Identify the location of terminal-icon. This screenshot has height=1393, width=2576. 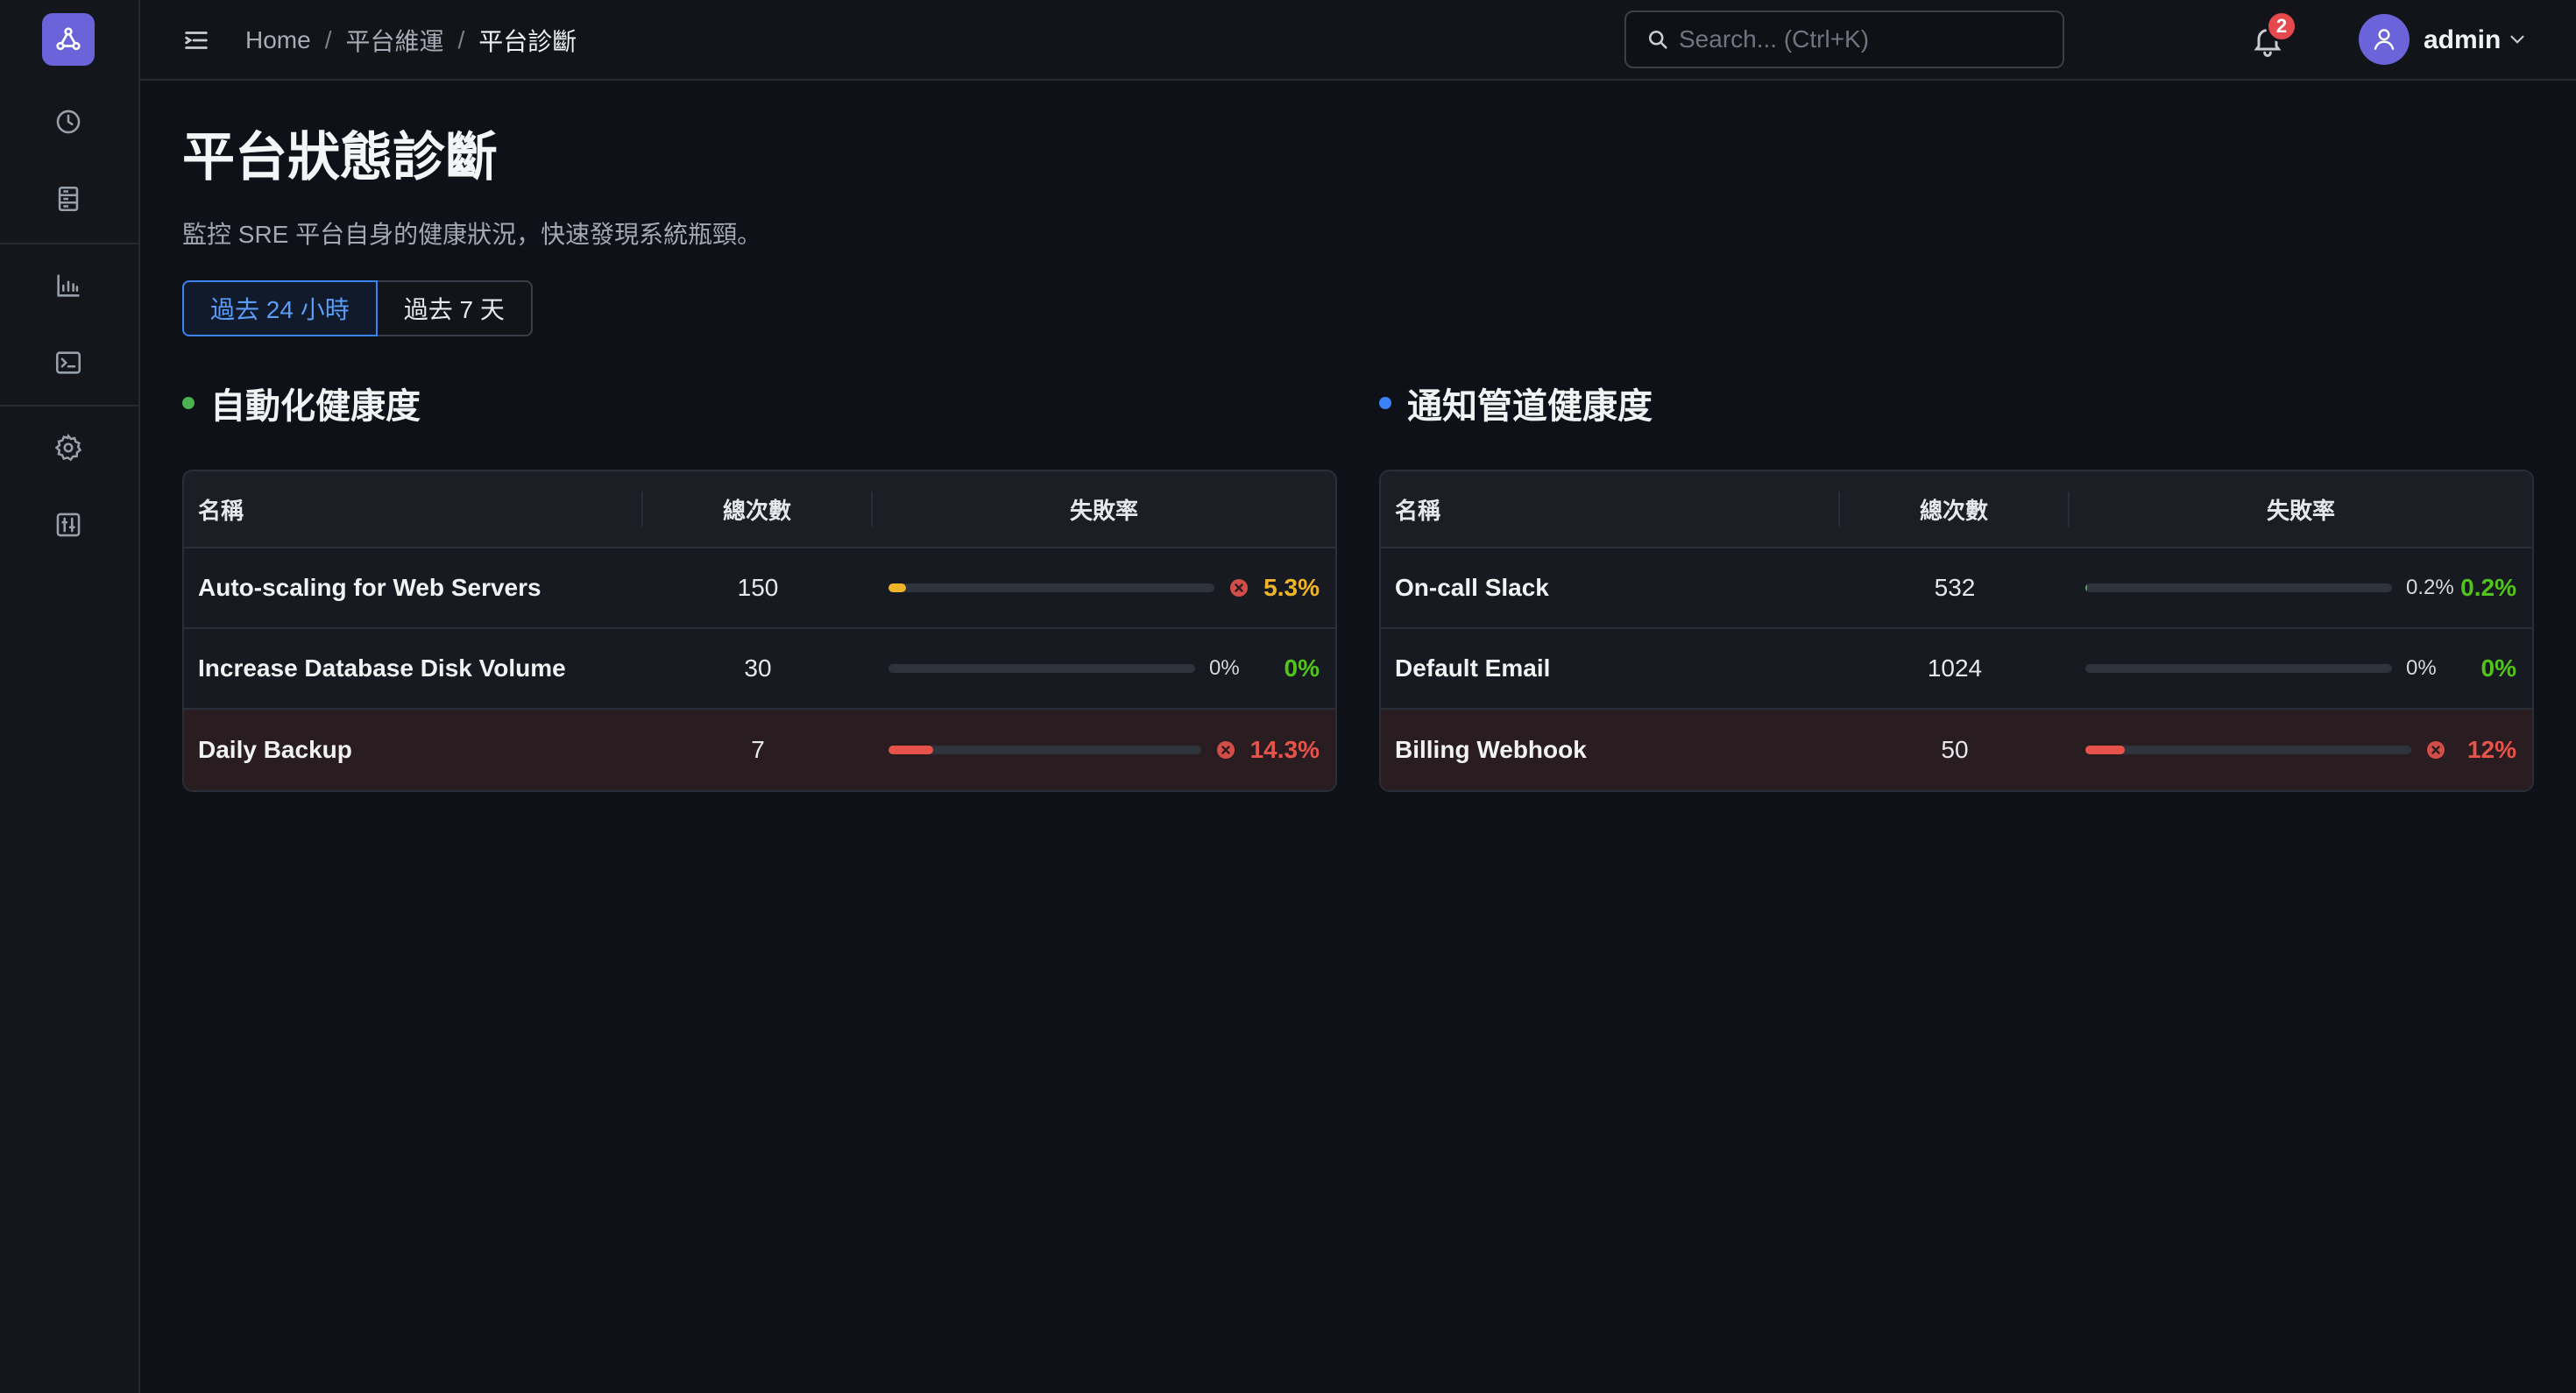
(68, 363).